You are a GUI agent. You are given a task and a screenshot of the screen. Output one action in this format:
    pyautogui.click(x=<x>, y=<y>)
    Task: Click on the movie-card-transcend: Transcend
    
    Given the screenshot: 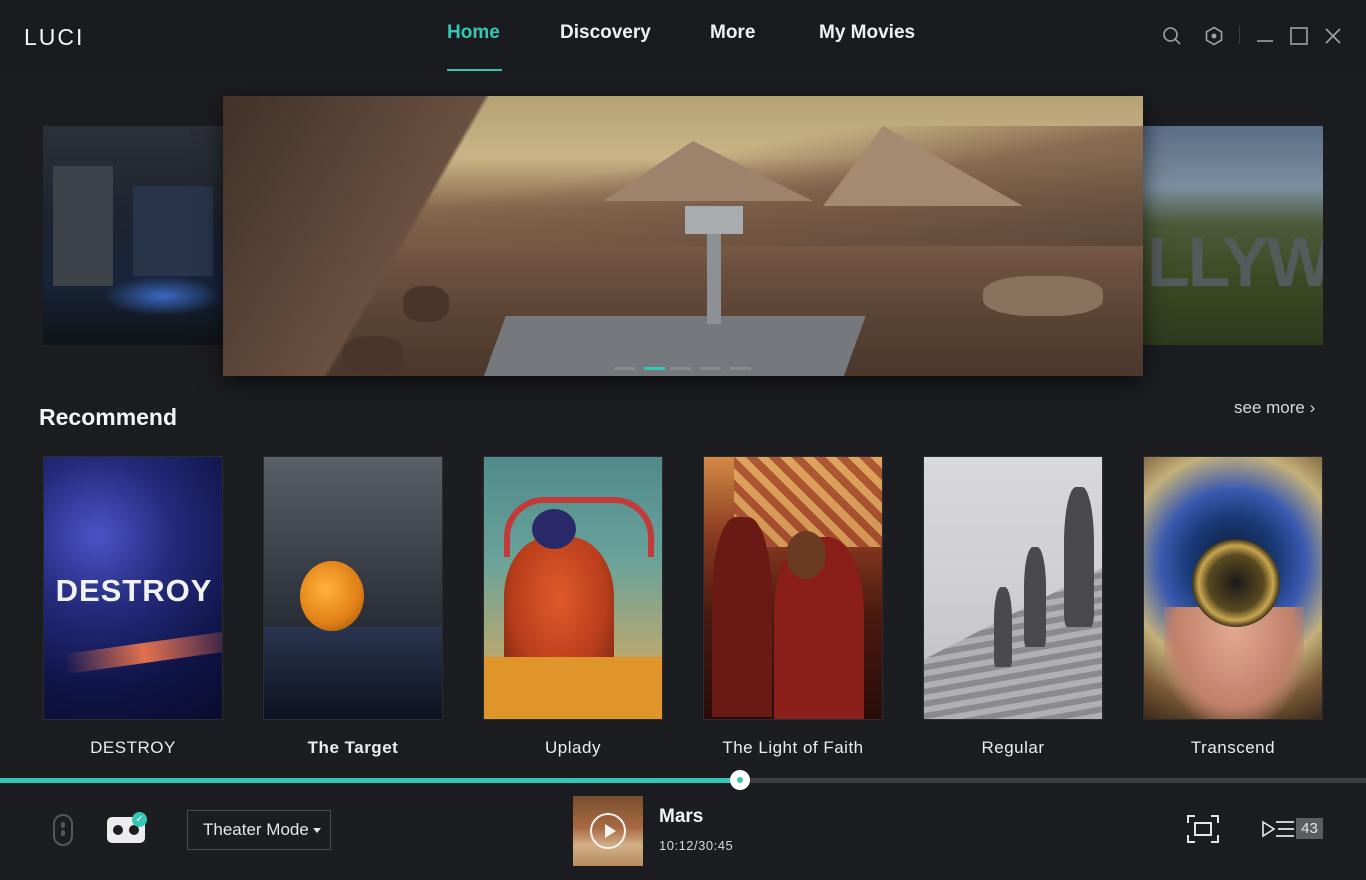 What is the action you would take?
    pyautogui.click(x=1233, y=606)
    